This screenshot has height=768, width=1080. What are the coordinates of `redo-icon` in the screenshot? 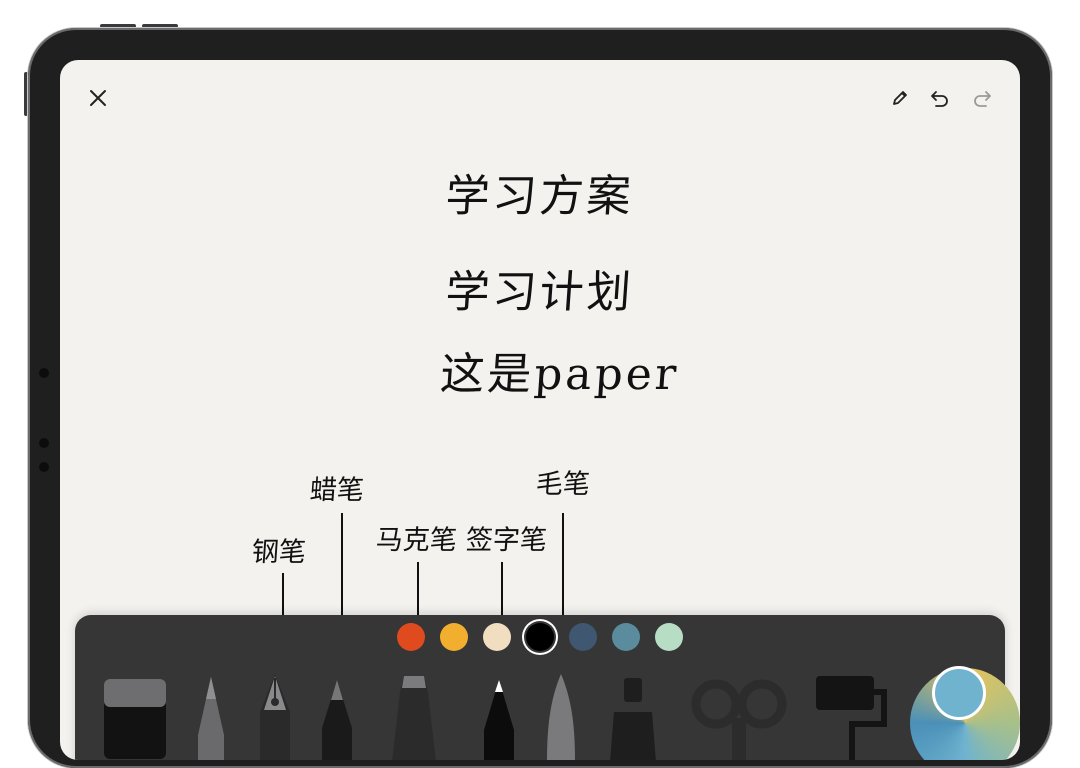 It's located at (982, 98).